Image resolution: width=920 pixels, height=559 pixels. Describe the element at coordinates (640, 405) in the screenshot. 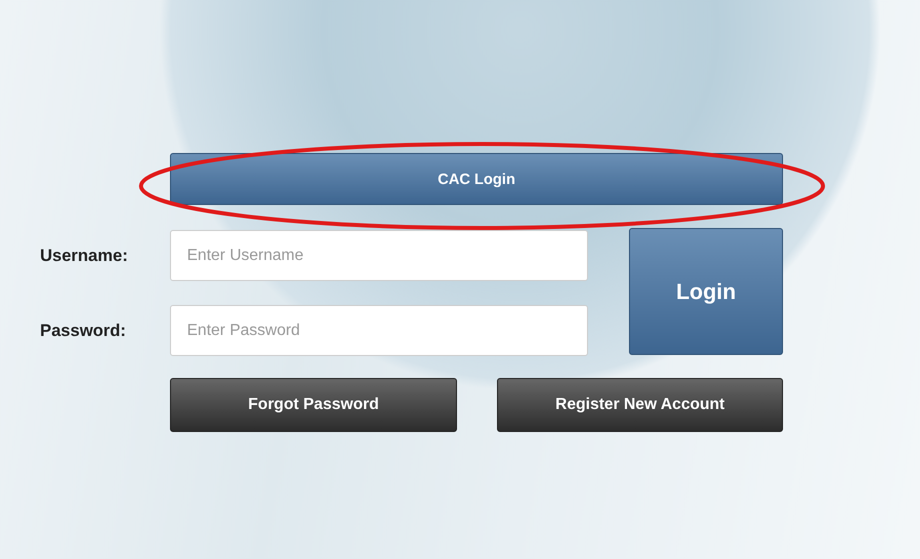

I see `register-button: Register New Account` at that location.